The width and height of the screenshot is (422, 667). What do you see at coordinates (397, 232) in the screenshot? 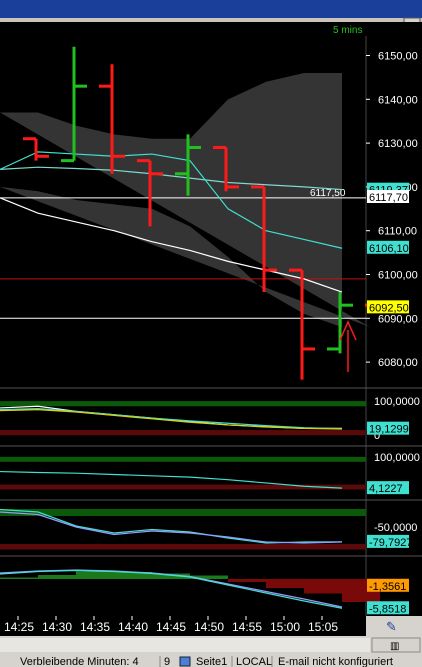
I see `y-tick-label: 6110,00` at bounding box center [397, 232].